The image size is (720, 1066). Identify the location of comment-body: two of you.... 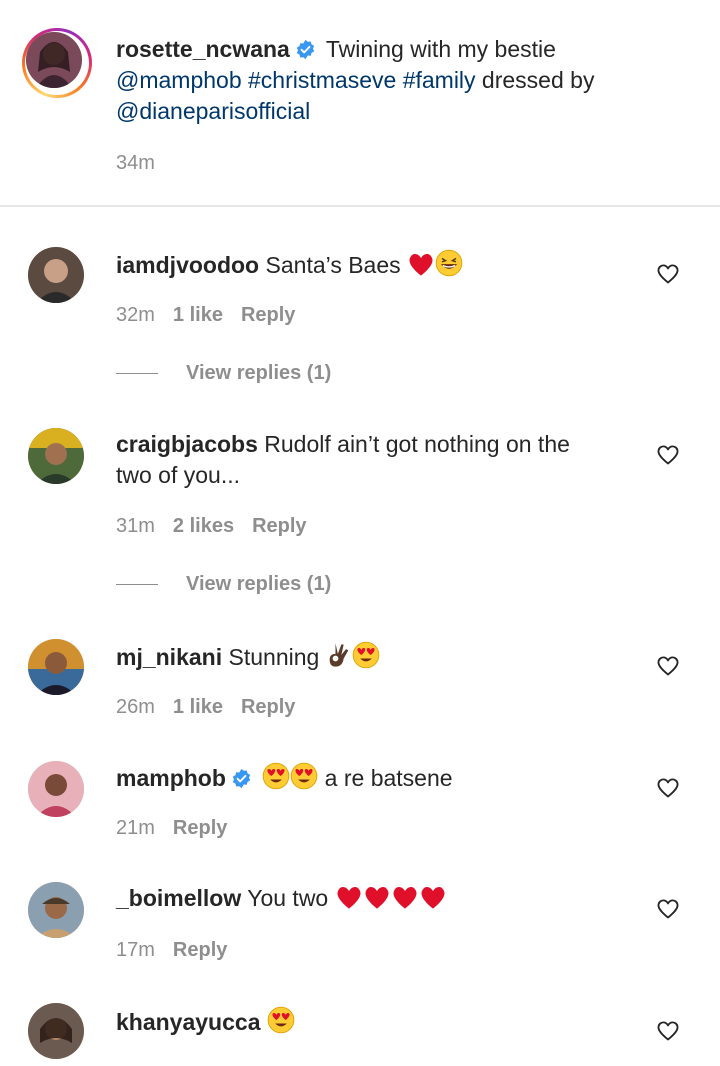
(178, 475).